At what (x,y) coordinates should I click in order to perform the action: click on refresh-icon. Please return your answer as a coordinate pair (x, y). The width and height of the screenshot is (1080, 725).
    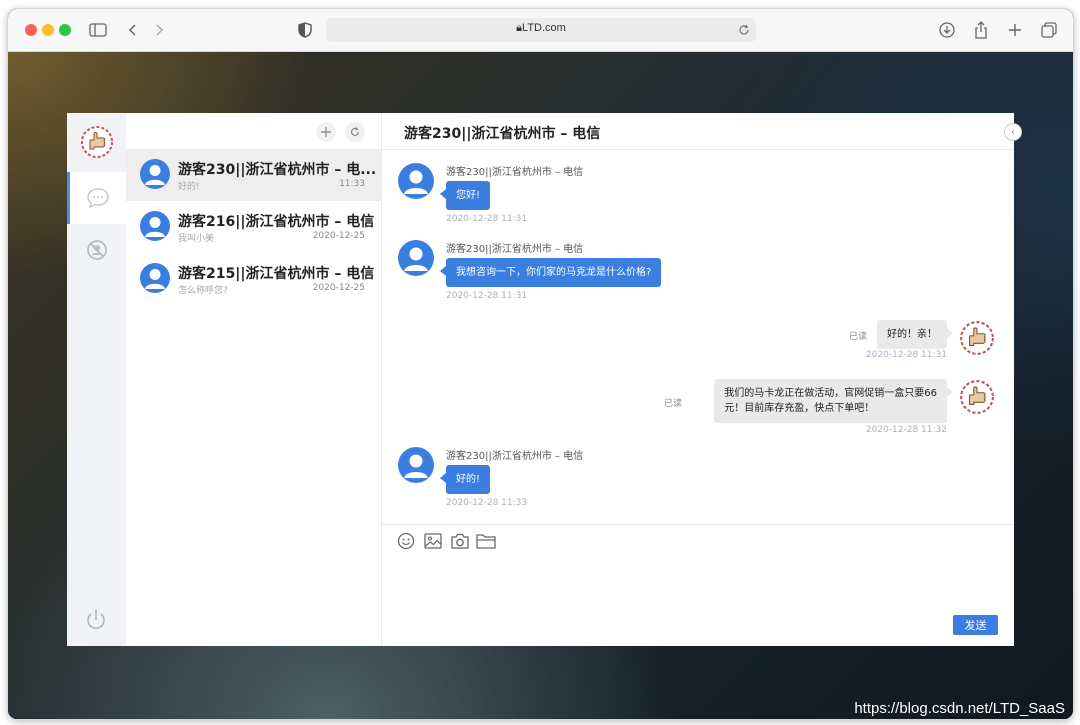
    Looking at the image, I should click on (355, 132).